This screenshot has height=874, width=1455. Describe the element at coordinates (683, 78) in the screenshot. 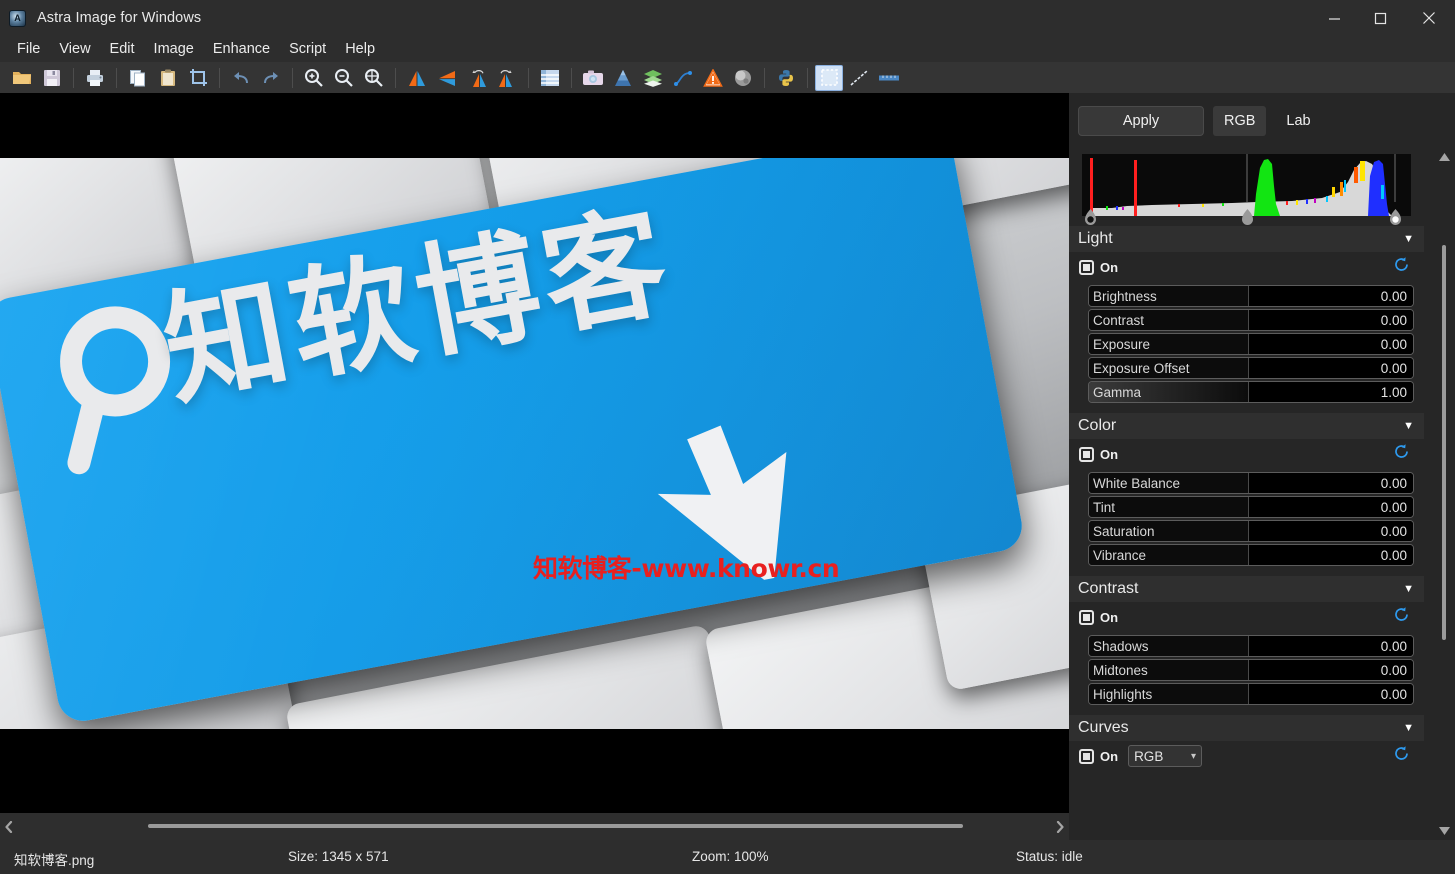

I see `curve-node-icon` at that location.